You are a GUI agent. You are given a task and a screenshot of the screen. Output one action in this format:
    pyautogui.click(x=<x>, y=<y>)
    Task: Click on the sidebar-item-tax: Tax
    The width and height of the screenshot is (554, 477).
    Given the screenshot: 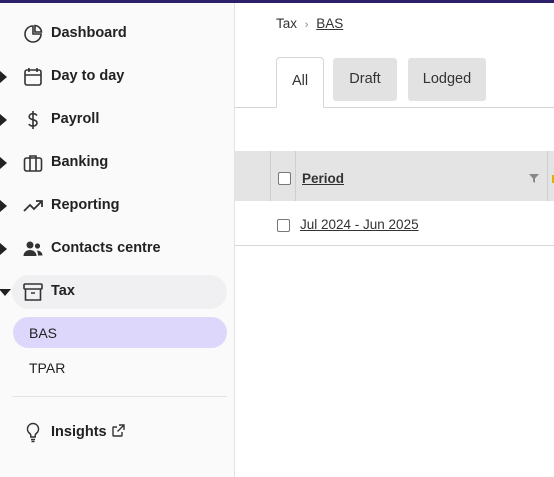 What is the action you would take?
    pyautogui.click(x=117, y=292)
    